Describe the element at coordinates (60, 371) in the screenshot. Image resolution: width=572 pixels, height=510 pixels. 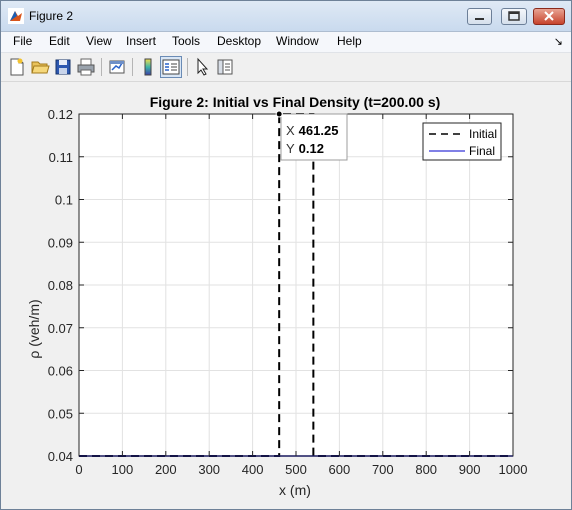
I see `y-tick-label: 0.06` at that location.